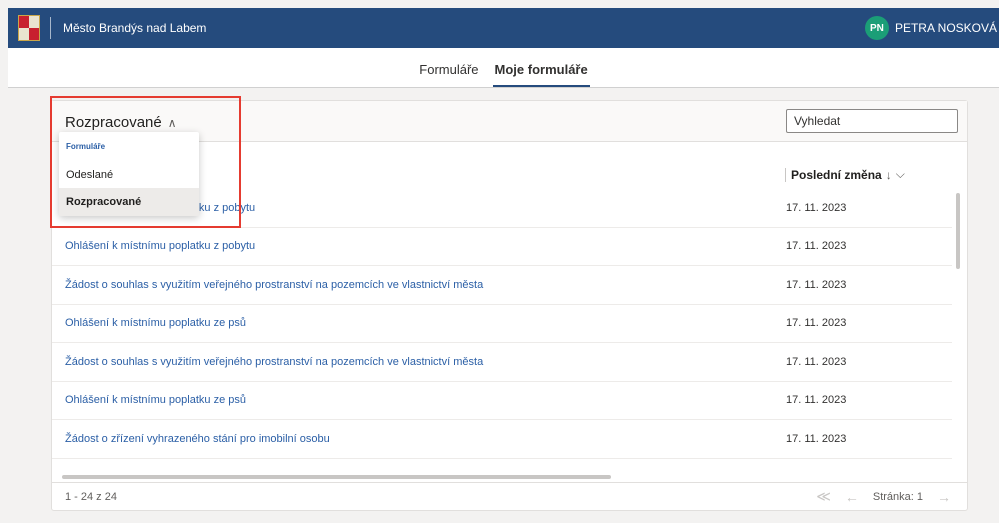 Image resolution: width=999 pixels, height=523 pixels. What do you see at coordinates (503, 28) in the screenshot?
I see `top-header: Město Brandýs nad Labem PN PETRA NOSKOVÁ` at bounding box center [503, 28].